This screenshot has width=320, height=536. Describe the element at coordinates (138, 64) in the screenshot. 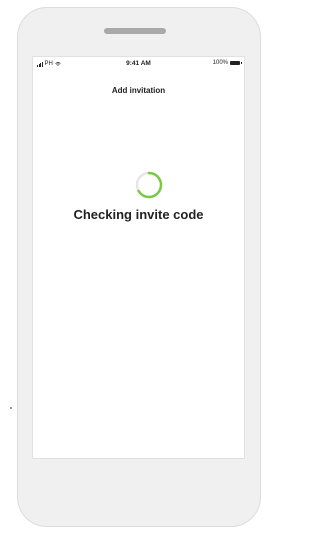

I see `status-bar: PH 9:41 AM 100%` at that location.